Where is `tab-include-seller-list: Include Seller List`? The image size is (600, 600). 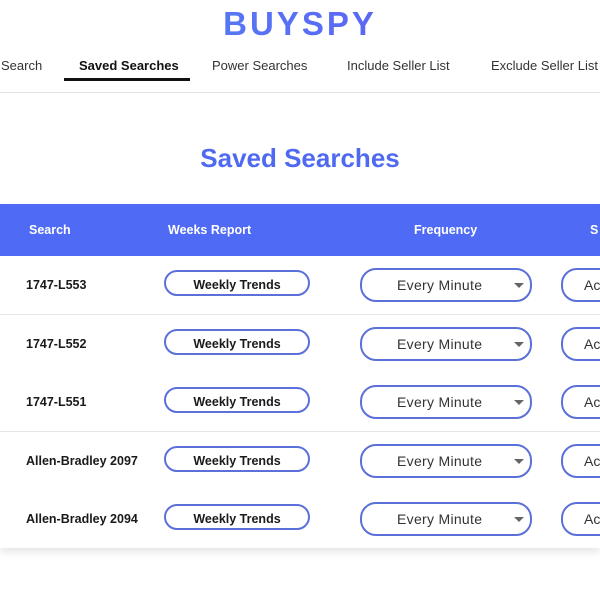 tab-include-seller-list: Include Seller List is located at coordinates (398, 64).